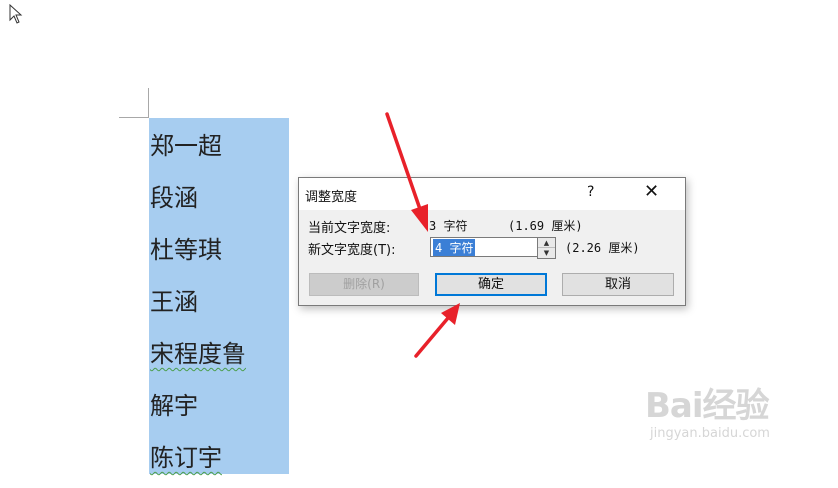 Image resolution: width=838 pixels, height=488 pixels. I want to click on baidu-watermark: Bai经验 jingyan.baidu.com, so click(707, 409).